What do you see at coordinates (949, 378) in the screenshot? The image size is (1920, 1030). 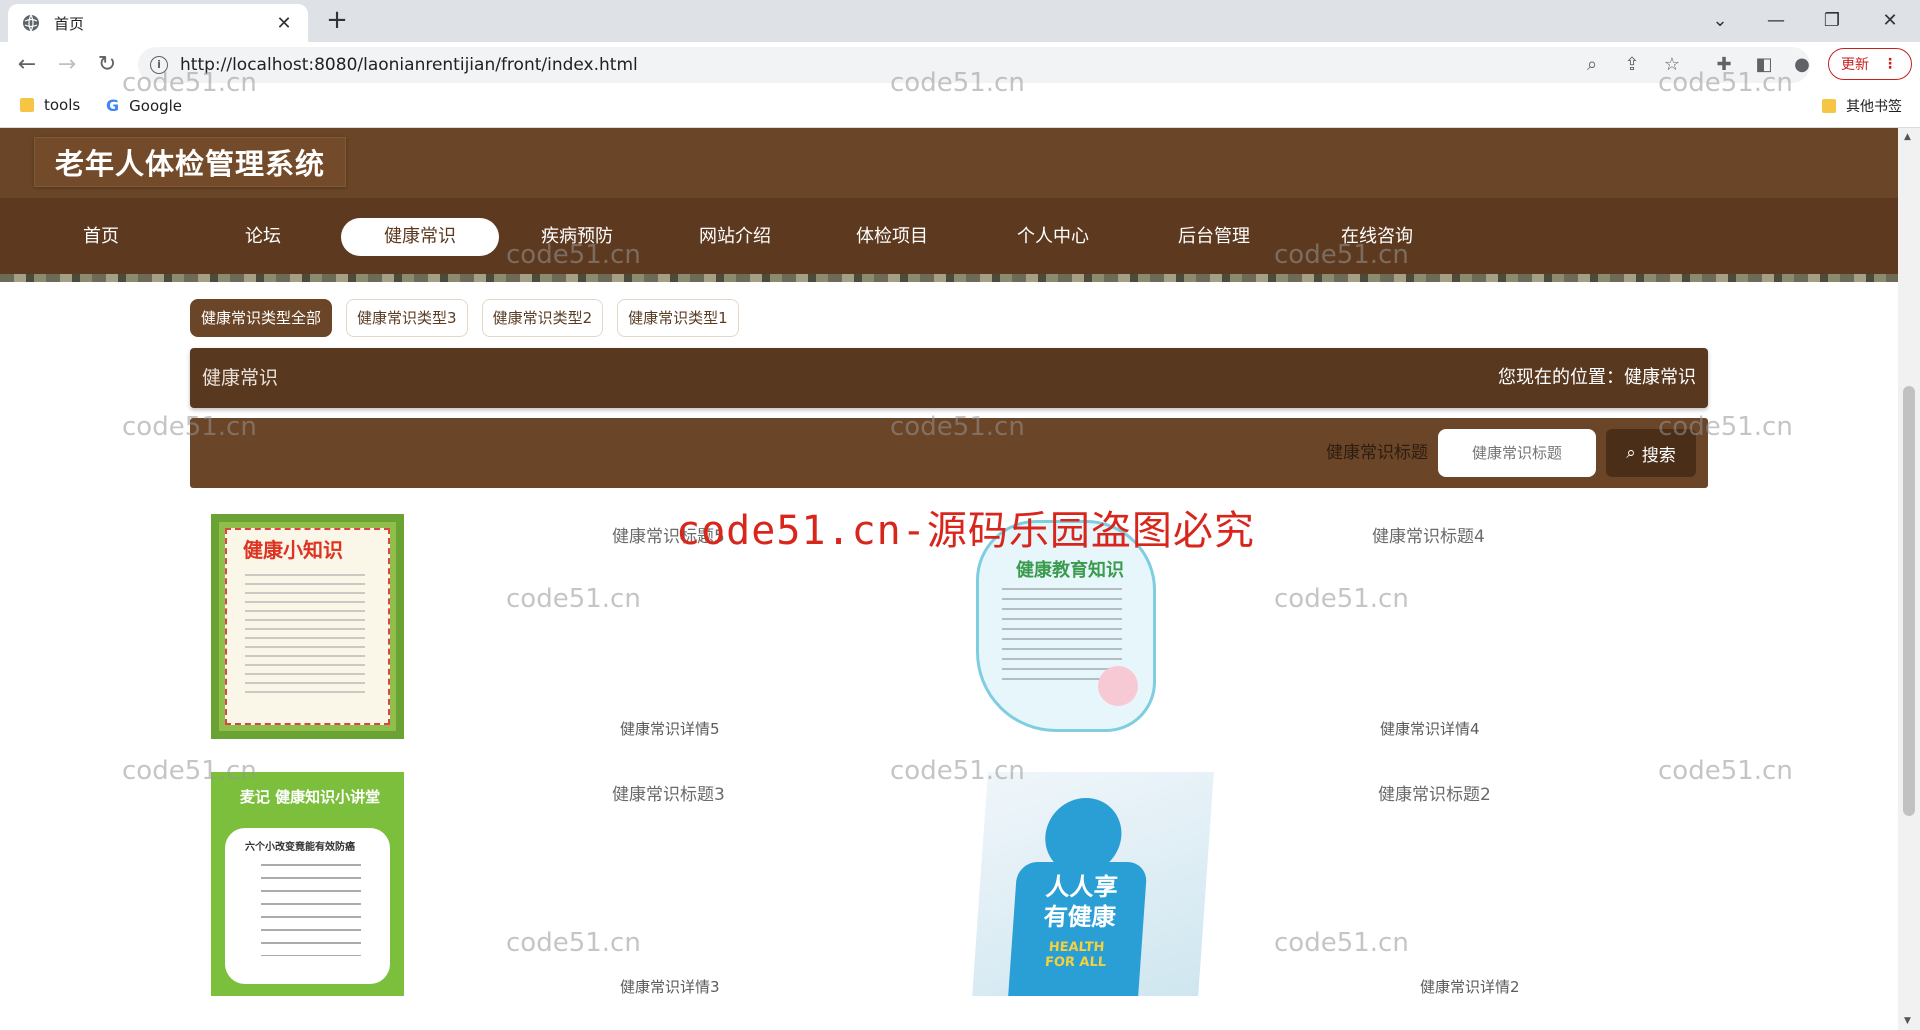 I see `breadcrumb: 健康常识 您现在的位置：健康常识` at bounding box center [949, 378].